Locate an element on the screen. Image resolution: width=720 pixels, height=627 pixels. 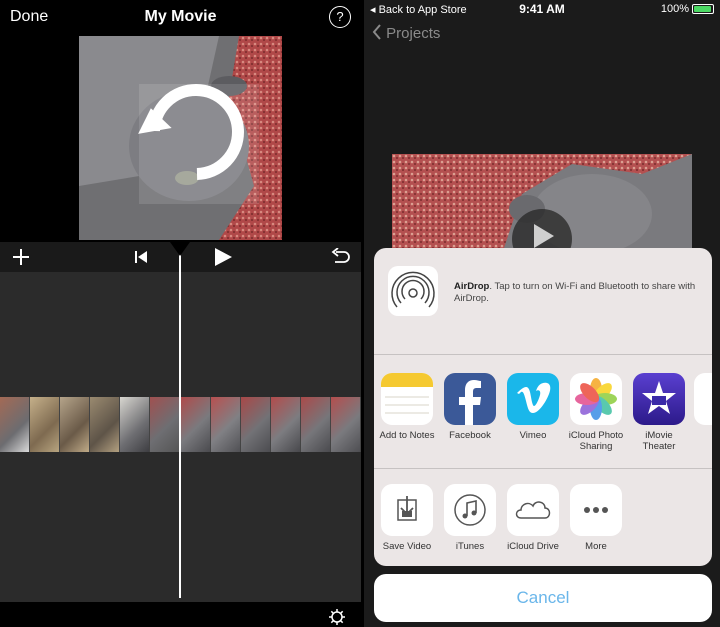
itunes-icon is located at coordinates (470, 510).